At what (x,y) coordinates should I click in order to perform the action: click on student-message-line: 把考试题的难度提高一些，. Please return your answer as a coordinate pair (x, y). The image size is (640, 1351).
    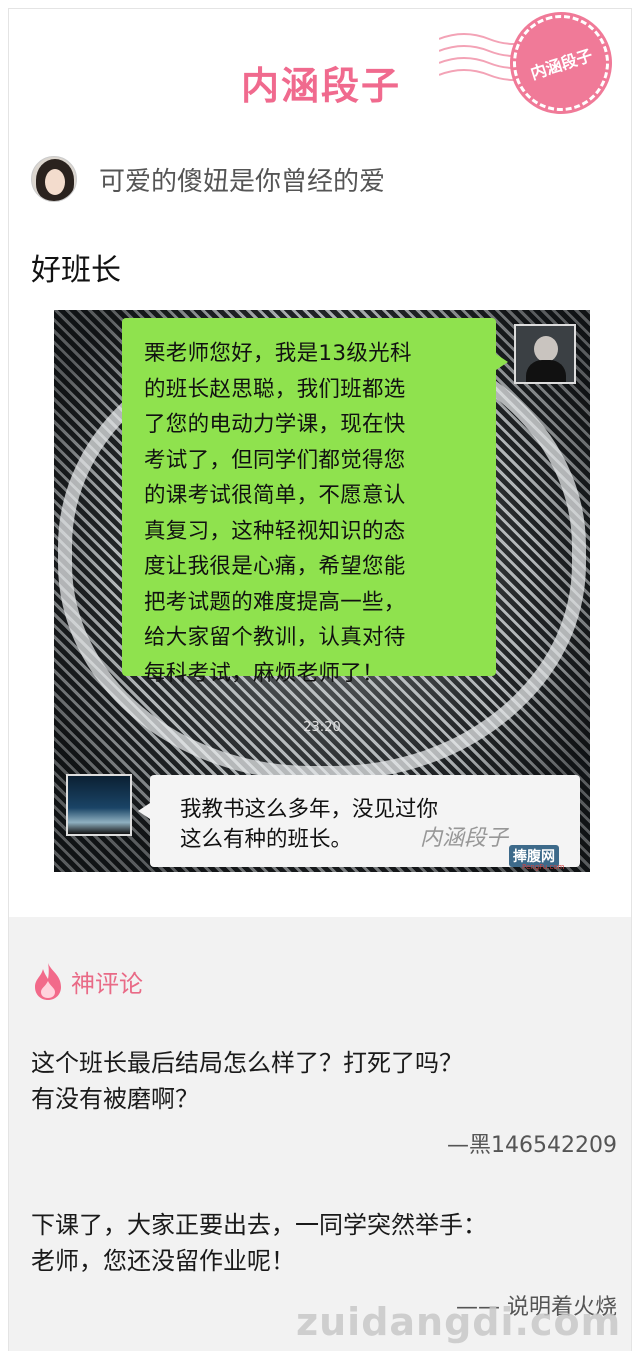
    Looking at the image, I should click on (275, 602).